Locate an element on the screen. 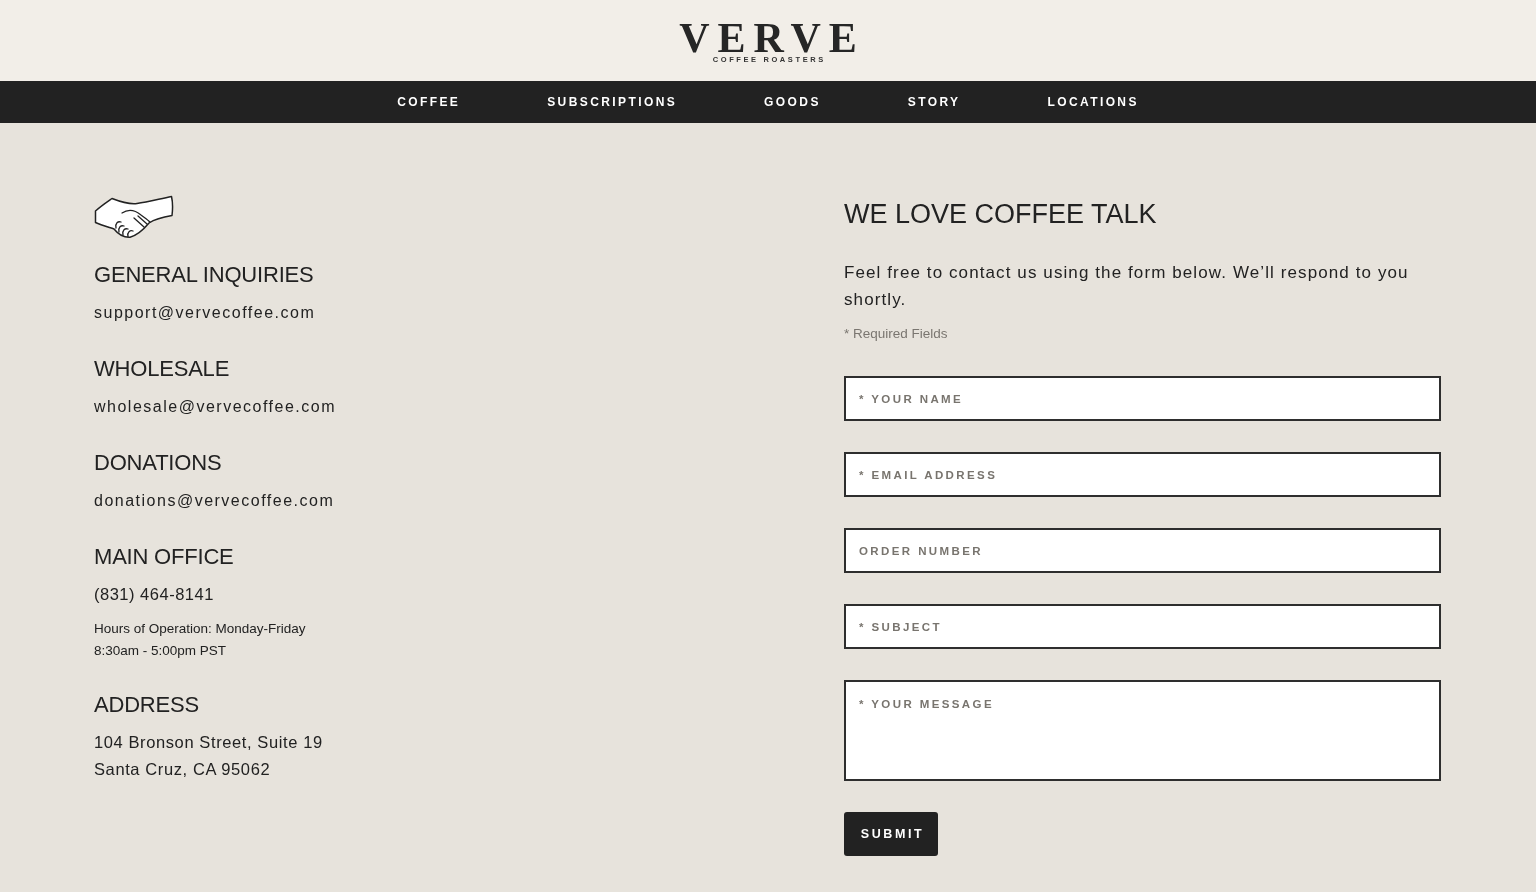 The width and height of the screenshot is (1536, 892). section-heading: WHOLESALE is located at coordinates (162, 369).